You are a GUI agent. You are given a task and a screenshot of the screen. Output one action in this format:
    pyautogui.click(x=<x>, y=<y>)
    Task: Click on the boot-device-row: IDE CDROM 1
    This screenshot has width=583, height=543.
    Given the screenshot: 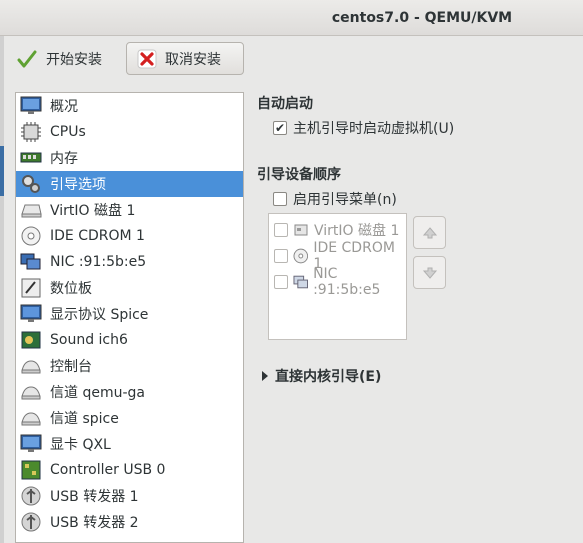 What is the action you would take?
    pyautogui.click(x=340, y=256)
    